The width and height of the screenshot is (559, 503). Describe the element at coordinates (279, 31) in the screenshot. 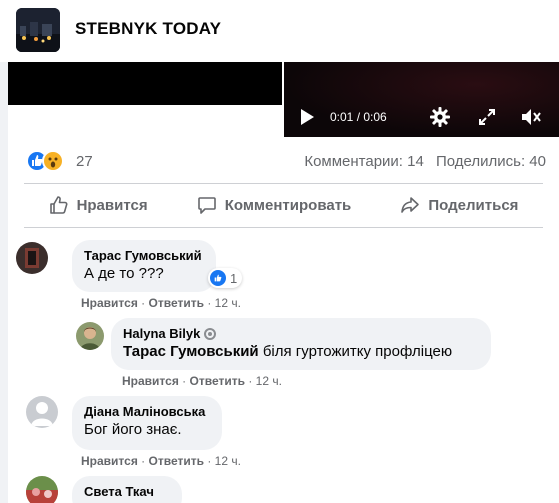

I see `page-header: STEBNYK TODAY` at that location.